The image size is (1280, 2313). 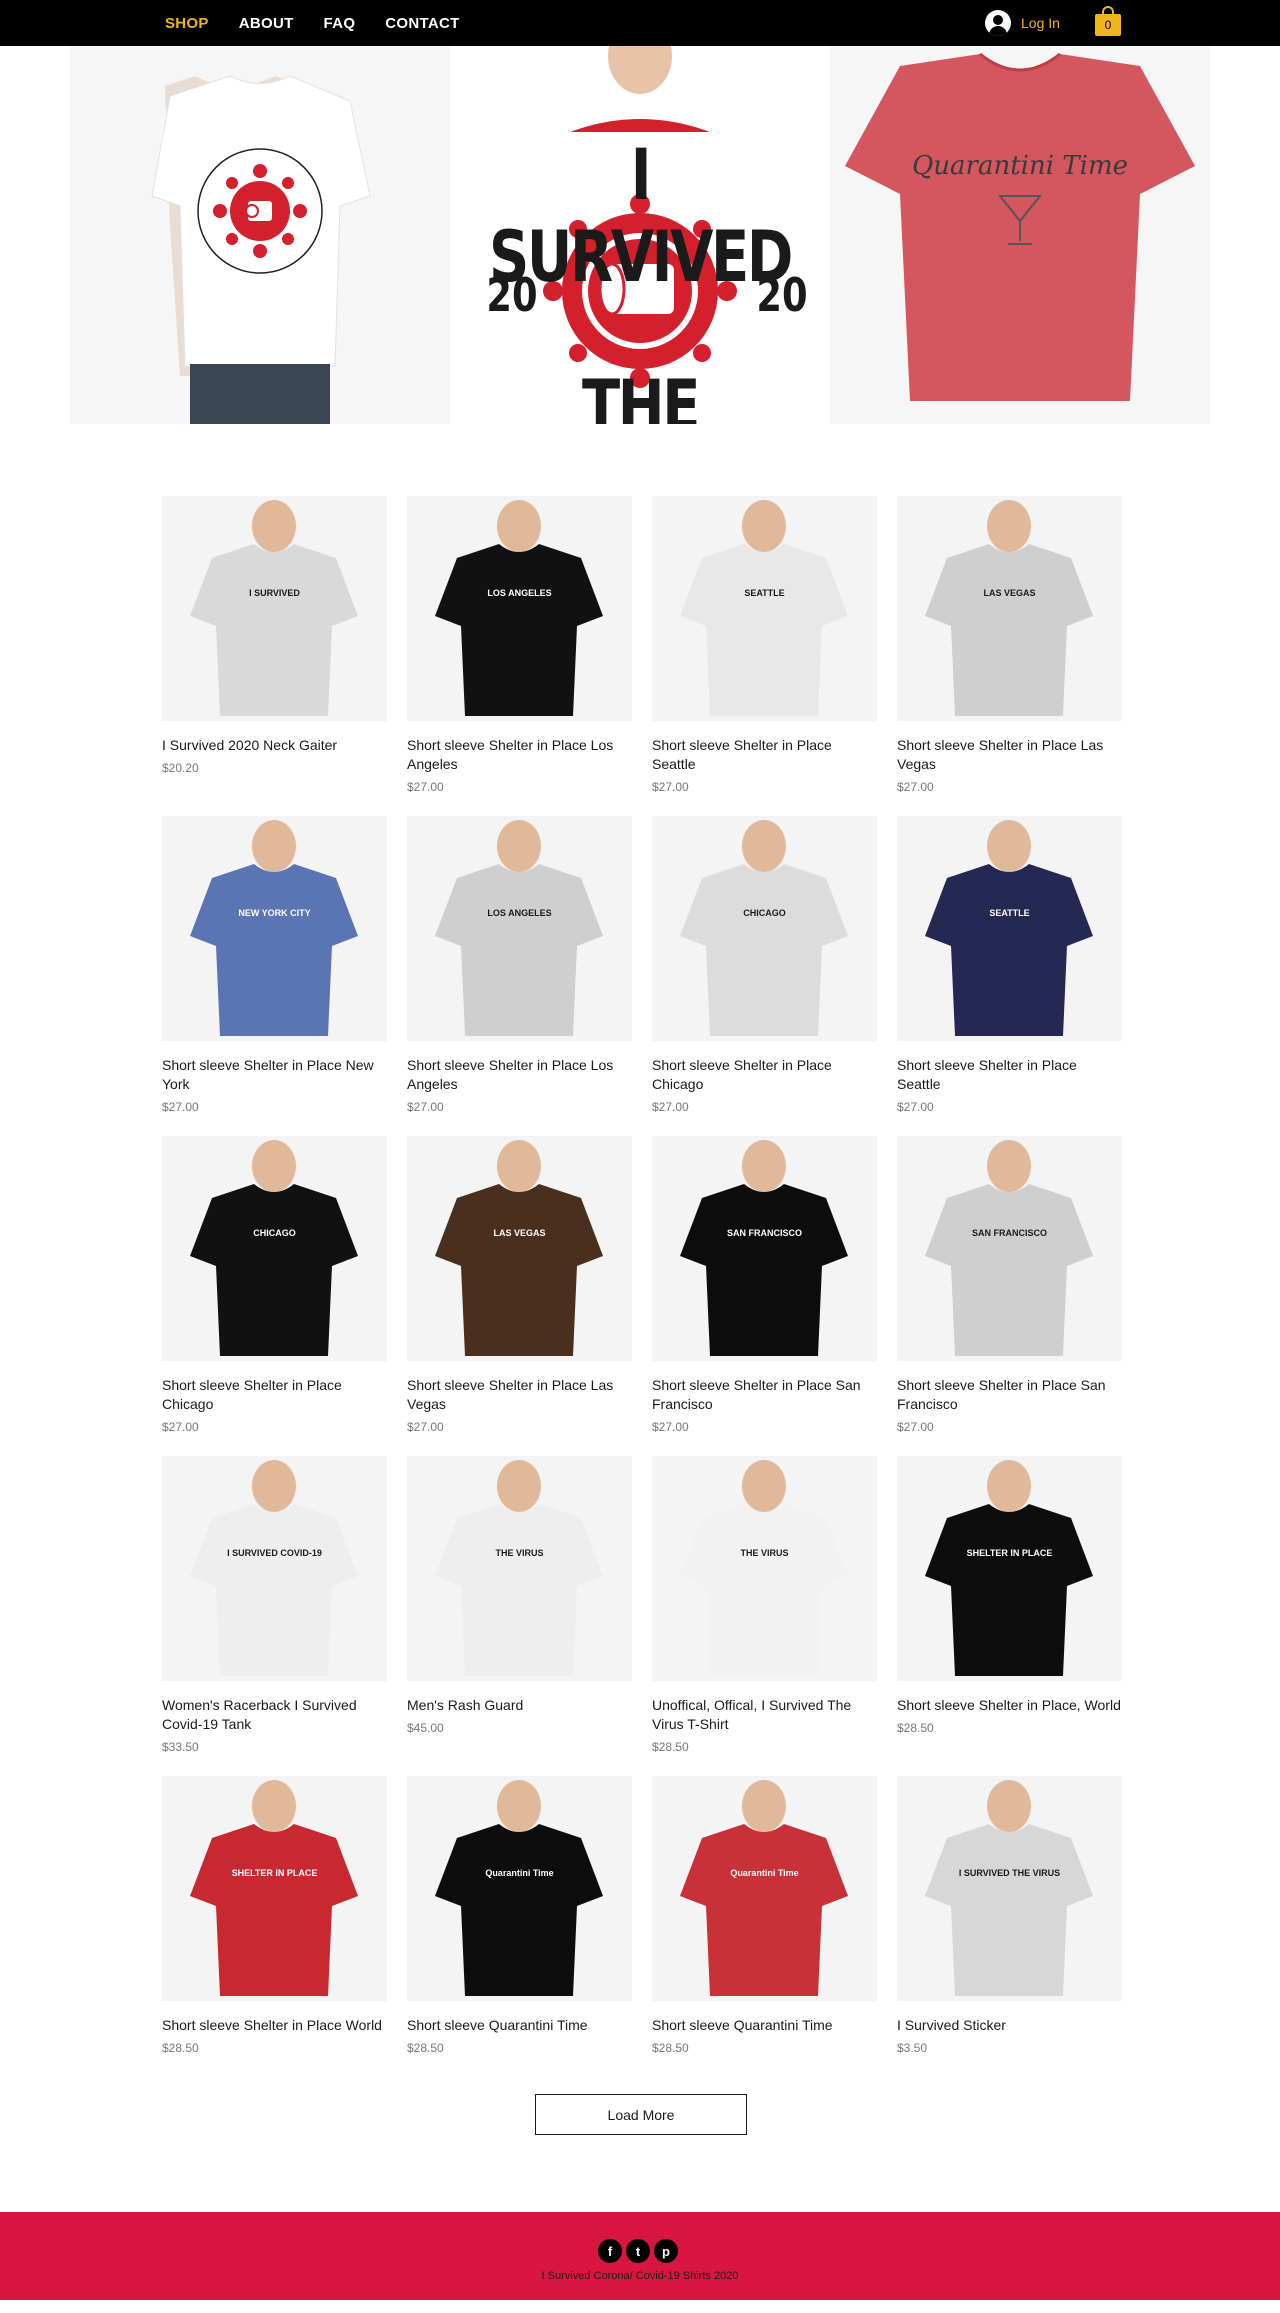 I want to click on shirt-back-illustration, so click(x=260, y=235).